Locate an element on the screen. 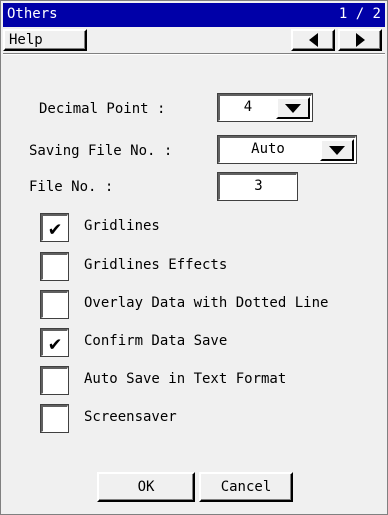 This screenshot has height=515, width=388. page-indicator: 1 / 2 is located at coordinates (359, 14).